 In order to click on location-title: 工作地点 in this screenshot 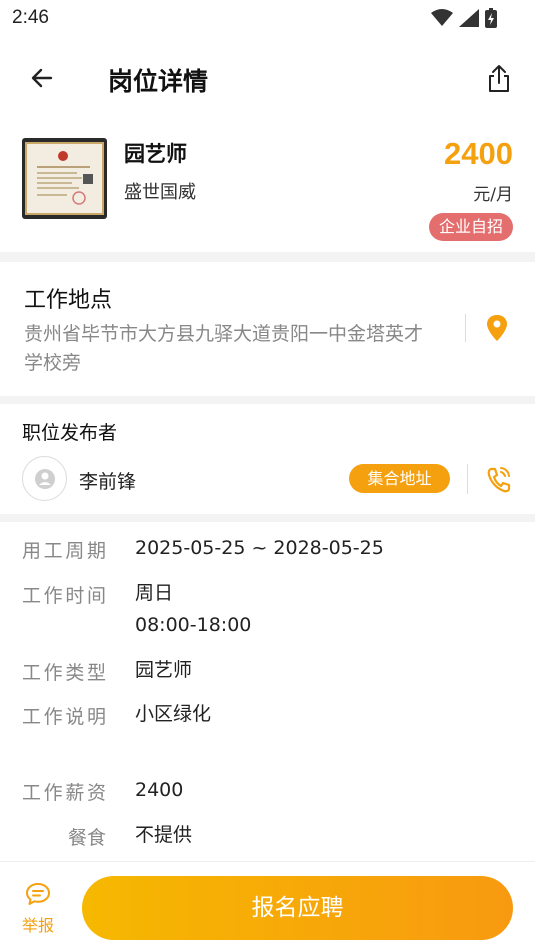, I will do `click(68, 300)`.